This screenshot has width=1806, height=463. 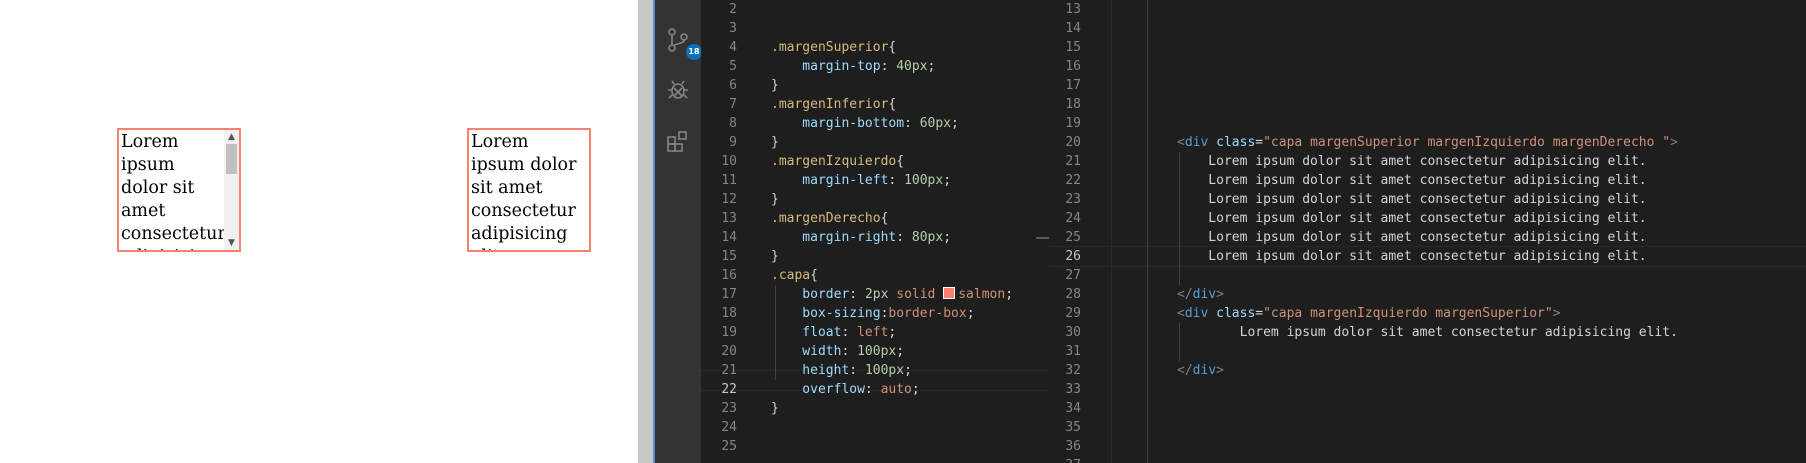 What do you see at coordinates (892, 351) in the screenshot?
I see `code-line: width: 100px;` at bounding box center [892, 351].